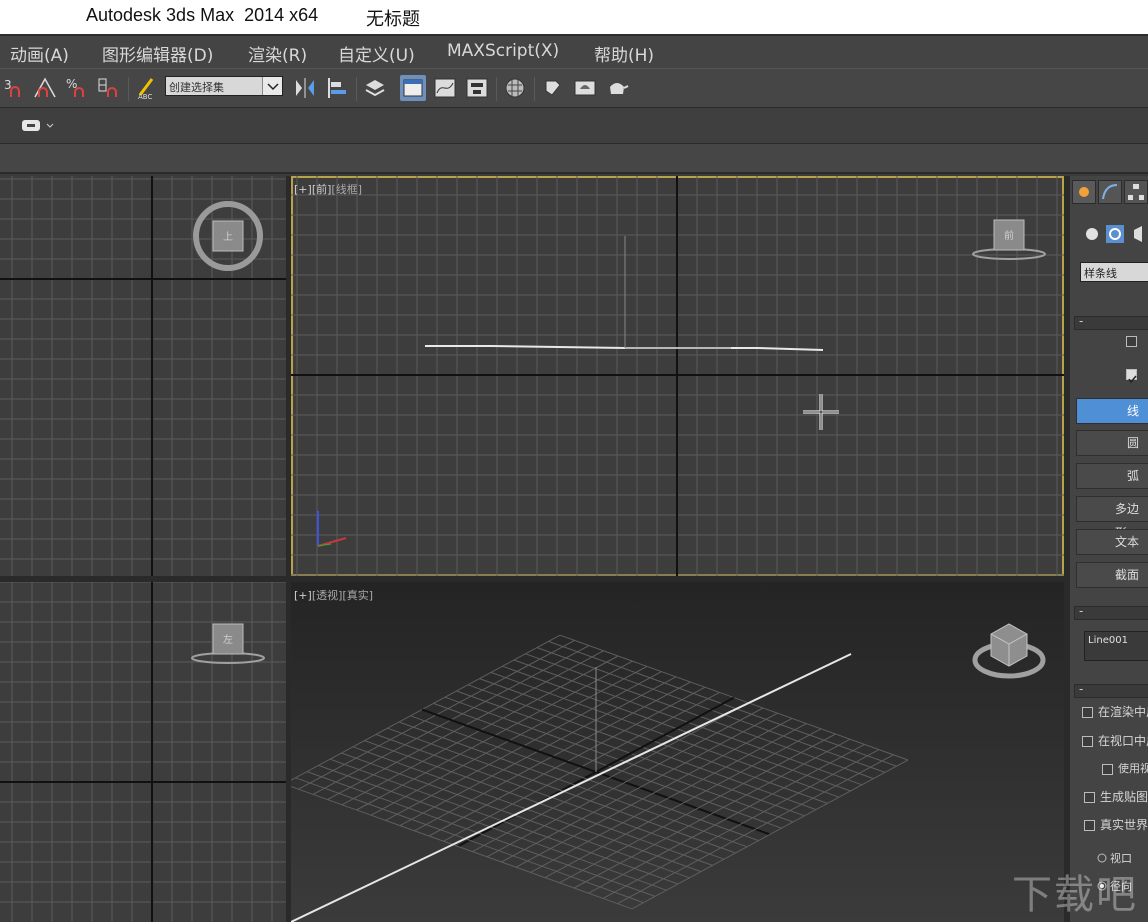 The width and height of the screenshot is (1148, 922). What do you see at coordinates (393, 19) in the screenshot?
I see `document-title: 无标题` at bounding box center [393, 19].